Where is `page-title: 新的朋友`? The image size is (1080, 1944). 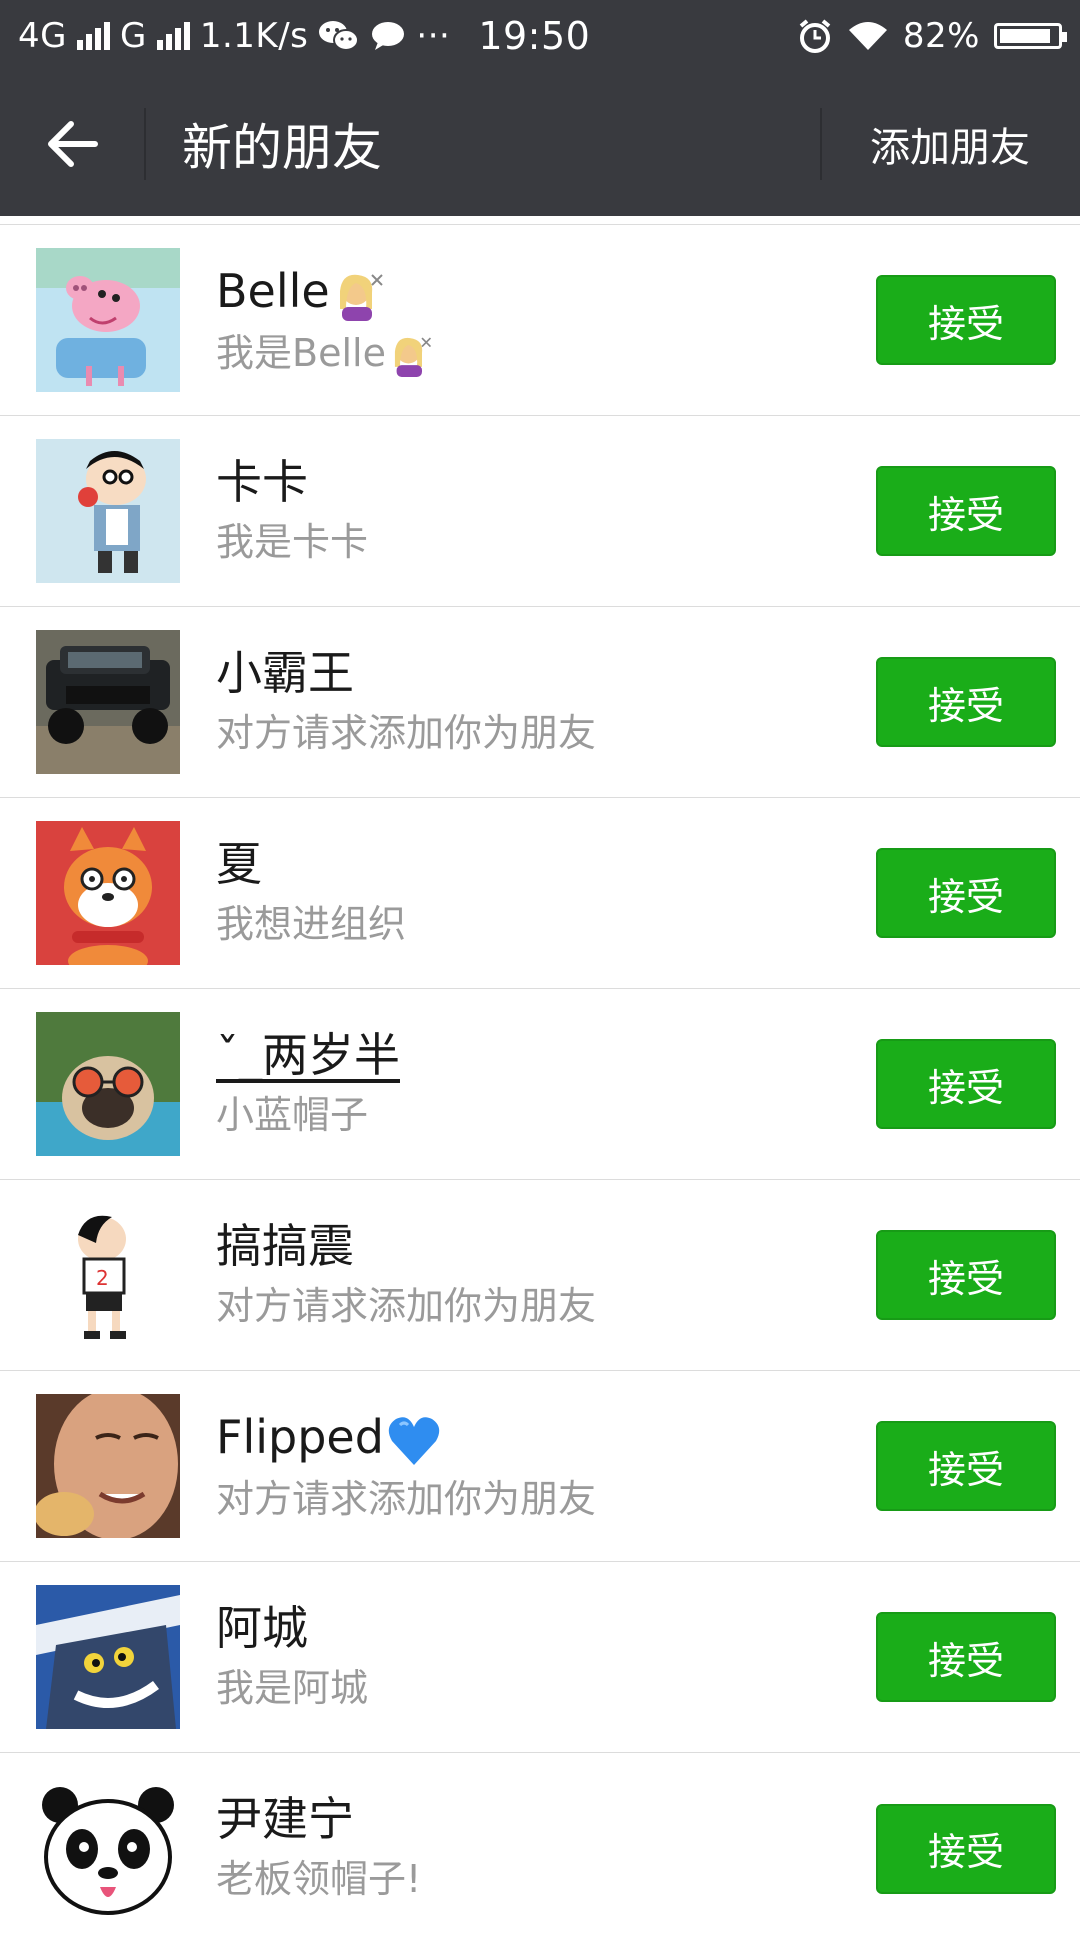
page-title: 新的朋友 is located at coordinates (282, 148).